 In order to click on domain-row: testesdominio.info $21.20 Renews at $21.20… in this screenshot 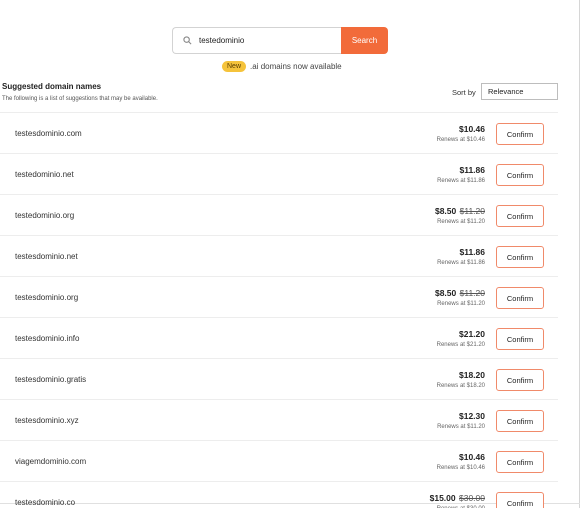, I will do `click(279, 337)`.